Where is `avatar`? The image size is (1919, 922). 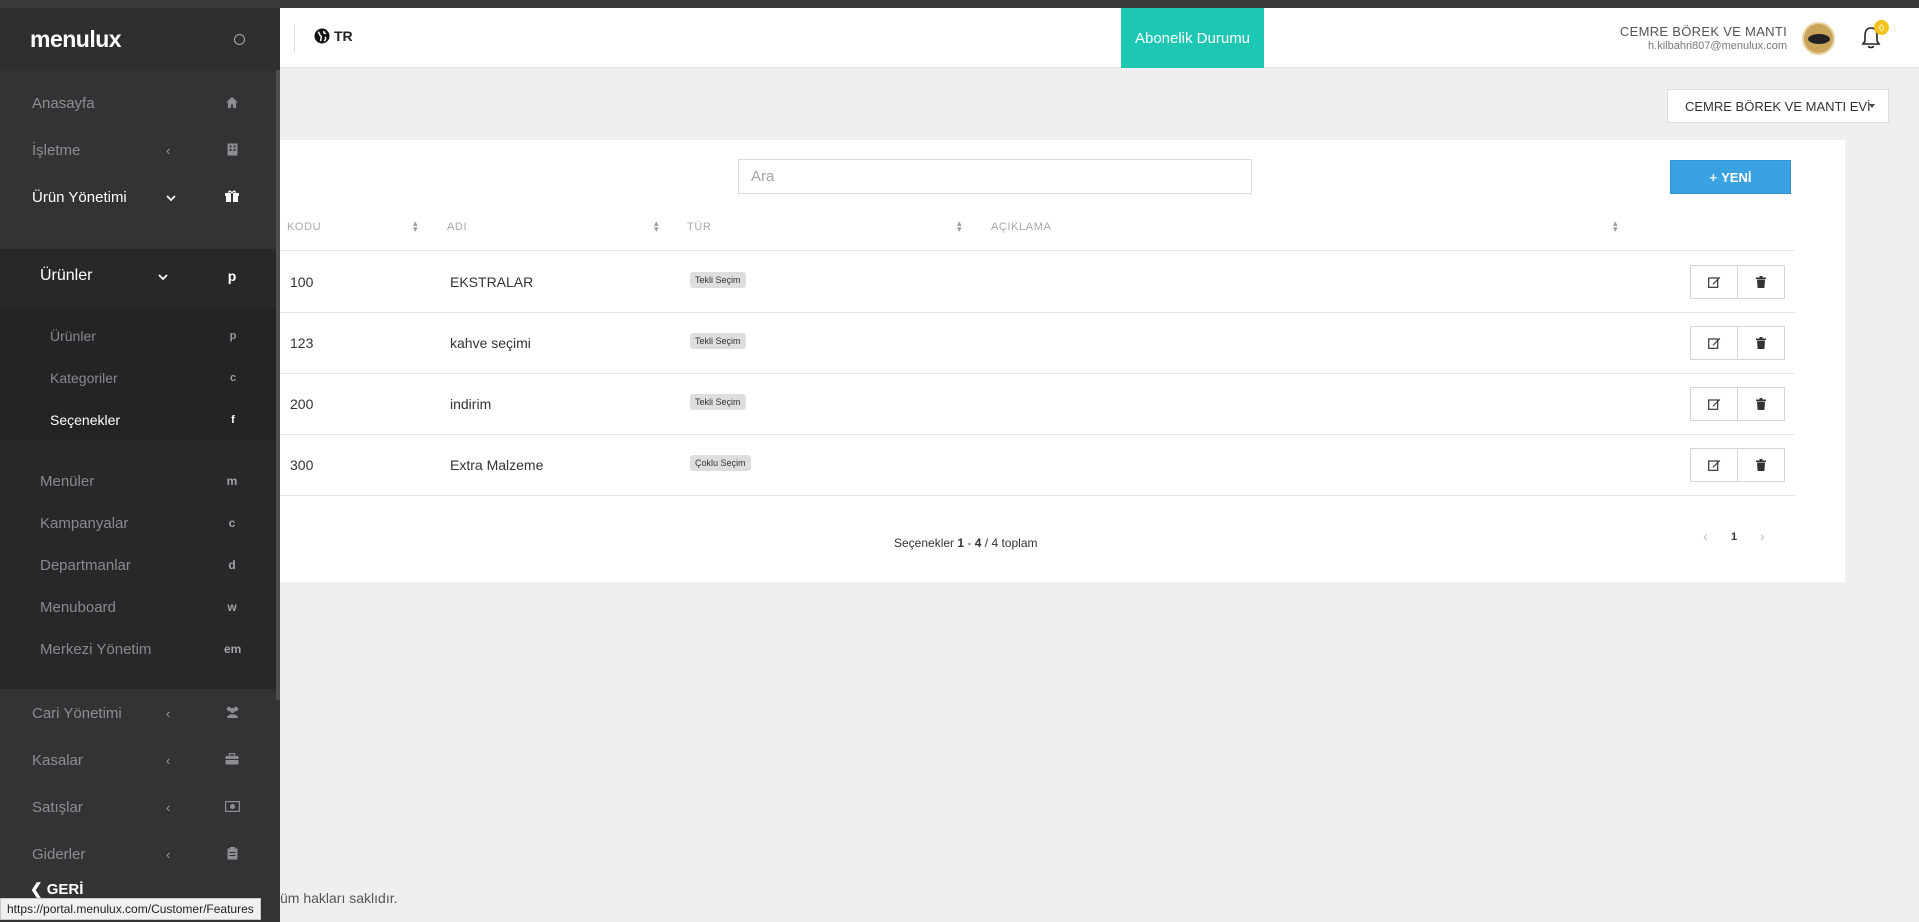
avatar is located at coordinates (1818, 38).